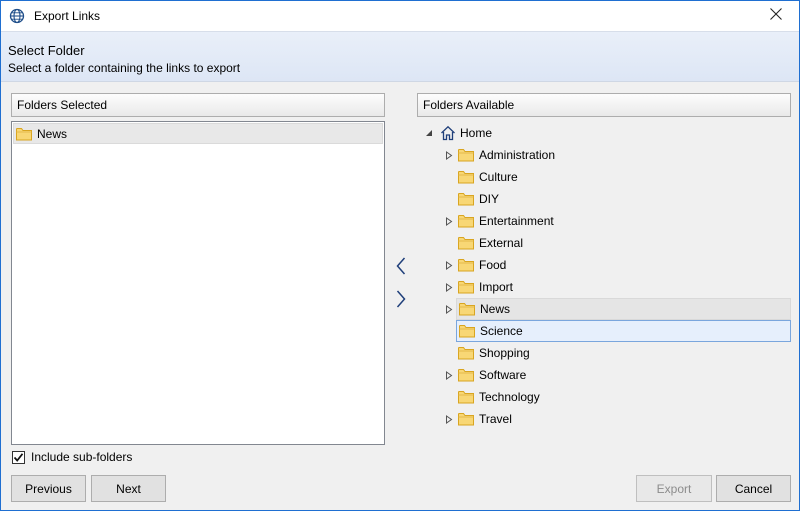 The width and height of the screenshot is (800, 511). What do you see at coordinates (674, 488) in the screenshot?
I see `export-button: Export` at bounding box center [674, 488].